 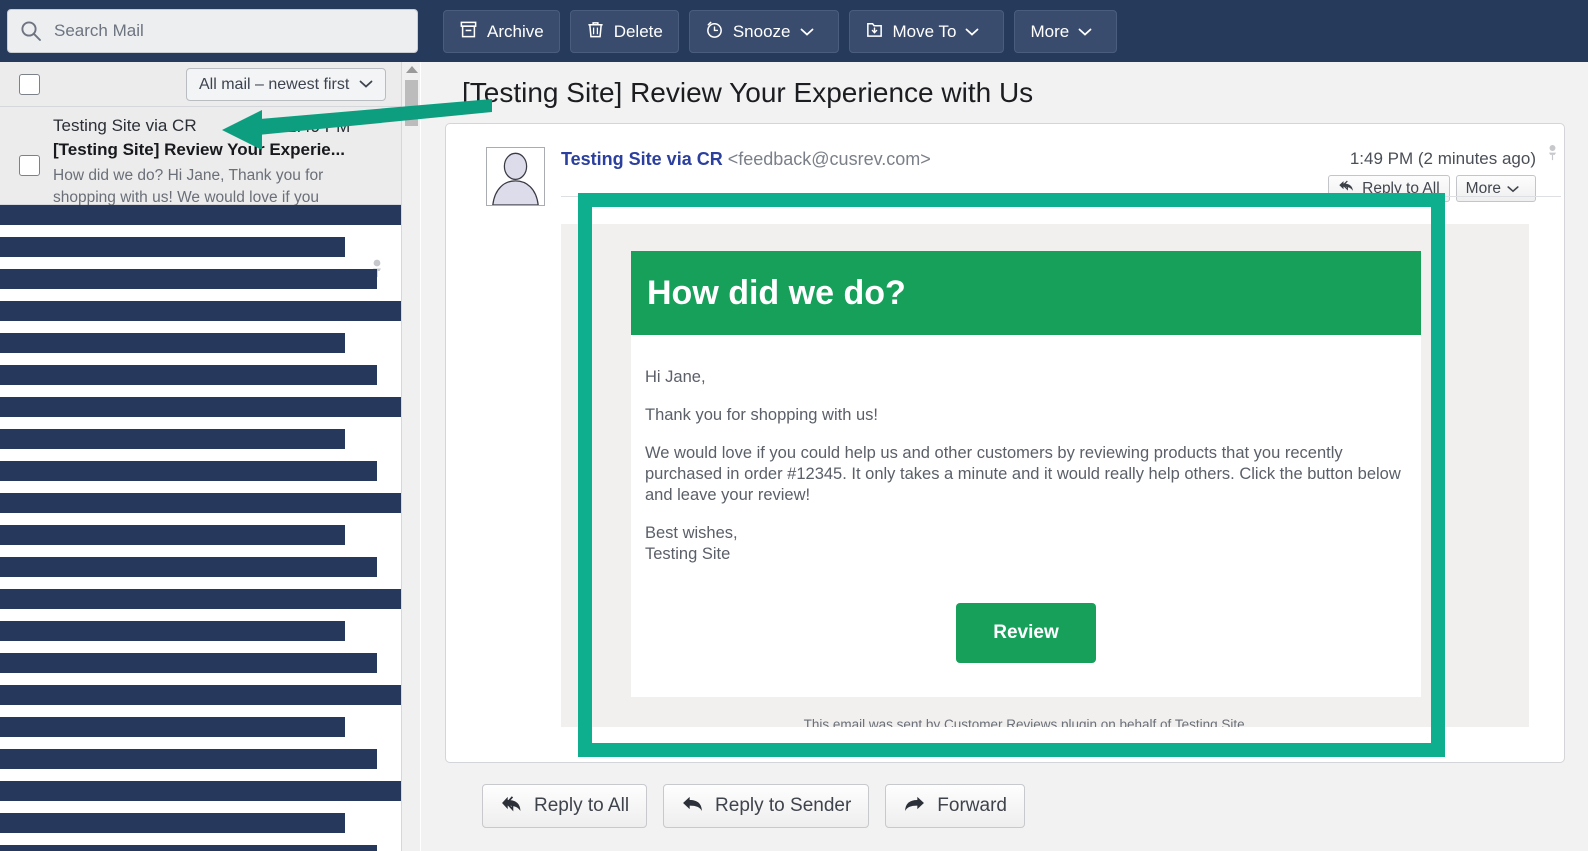 What do you see at coordinates (357, 124) in the screenshot?
I see `arrow-annotation` at bounding box center [357, 124].